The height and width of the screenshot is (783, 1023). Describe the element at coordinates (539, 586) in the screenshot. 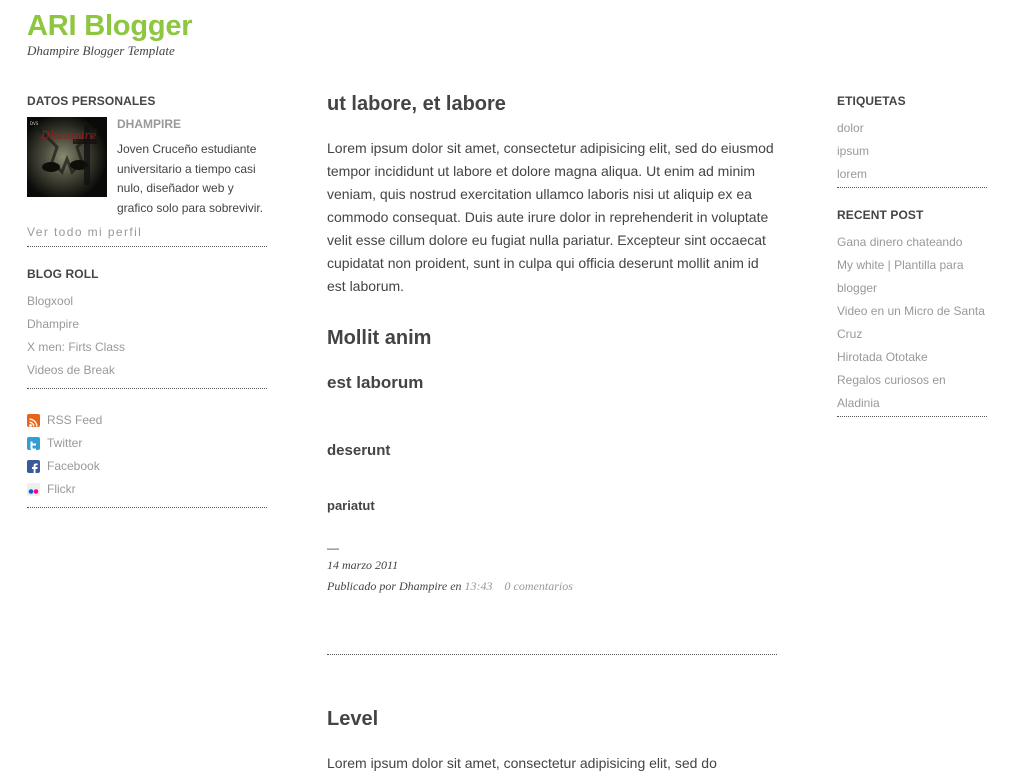

I see `post-comments-link: 0 comentarios` at that location.